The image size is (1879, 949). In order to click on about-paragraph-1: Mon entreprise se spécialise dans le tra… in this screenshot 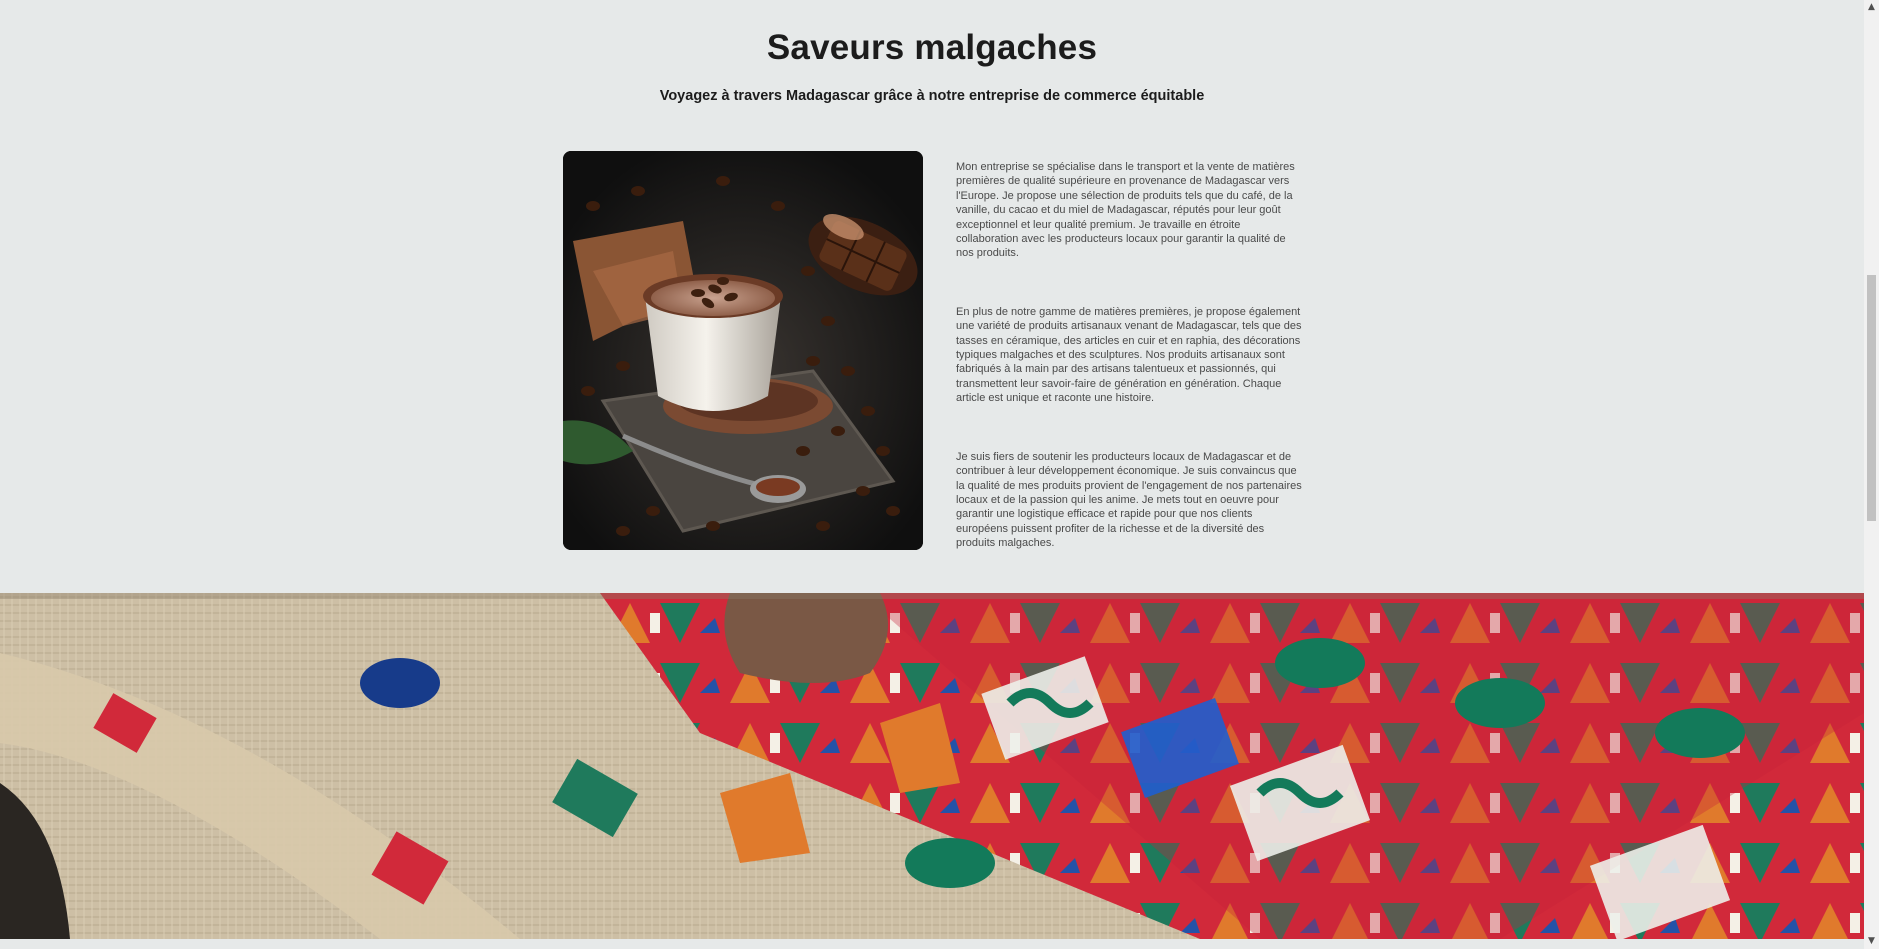, I will do `click(1125, 210)`.